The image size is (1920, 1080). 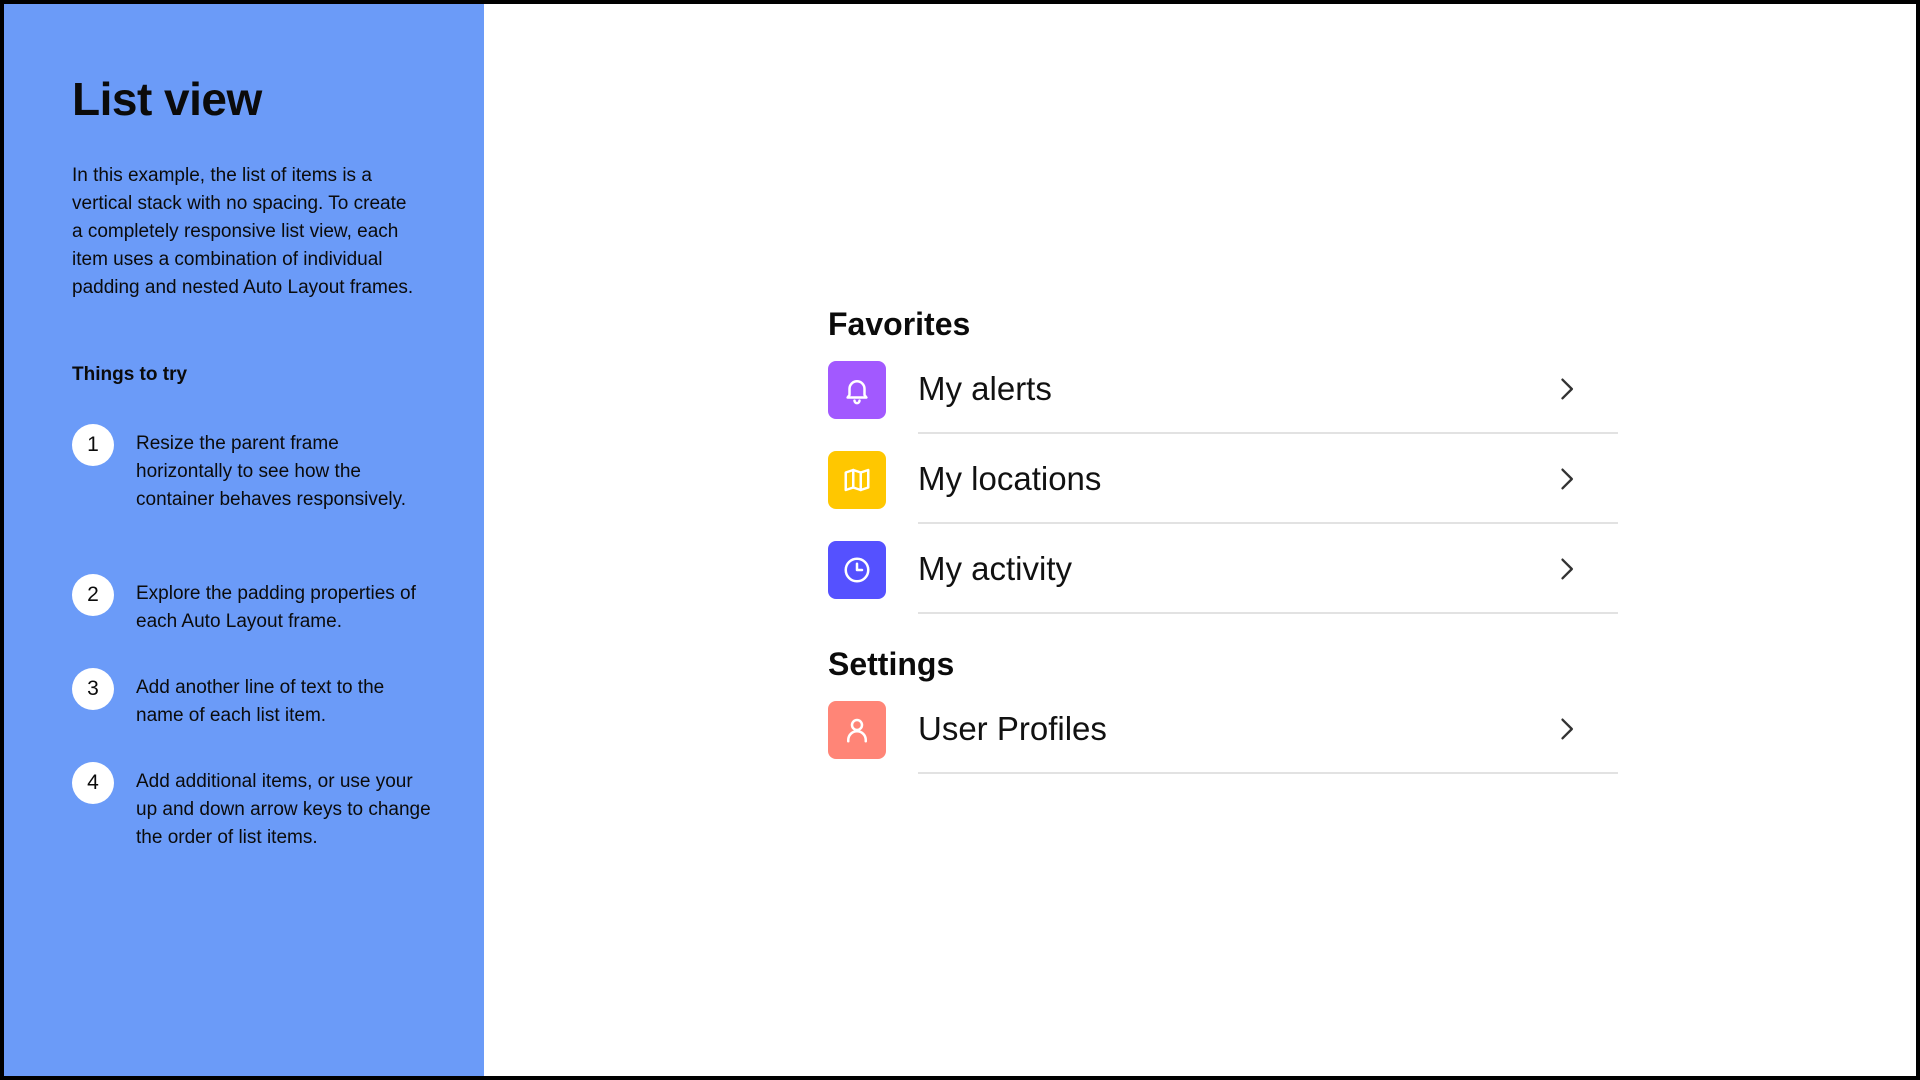 What do you see at coordinates (93, 445) in the screenshot?
I see `step-number-badge: 1` at bounding box center [93, 445].